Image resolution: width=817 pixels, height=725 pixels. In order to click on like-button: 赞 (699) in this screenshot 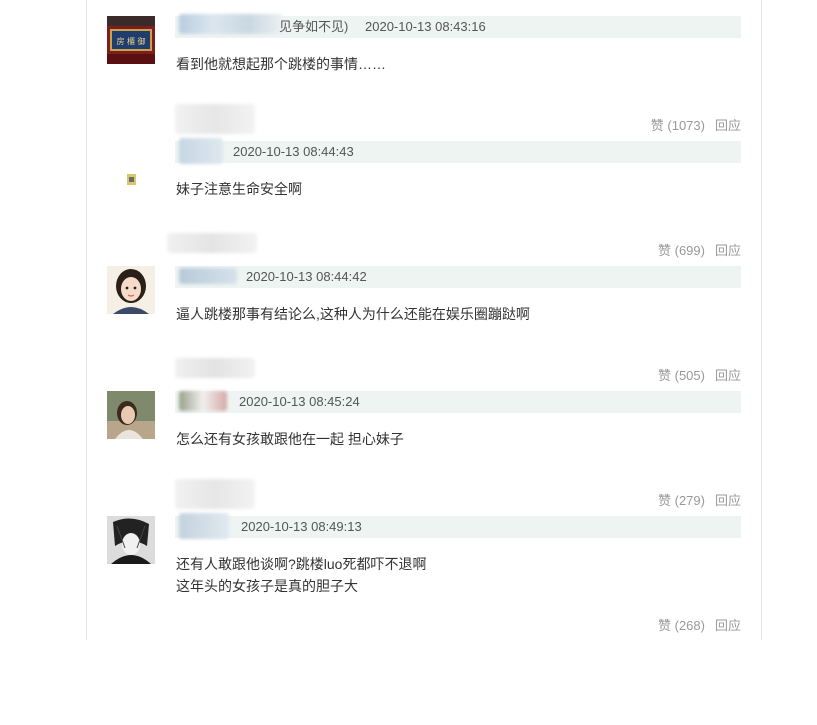, I will do `click(681, 249)`.